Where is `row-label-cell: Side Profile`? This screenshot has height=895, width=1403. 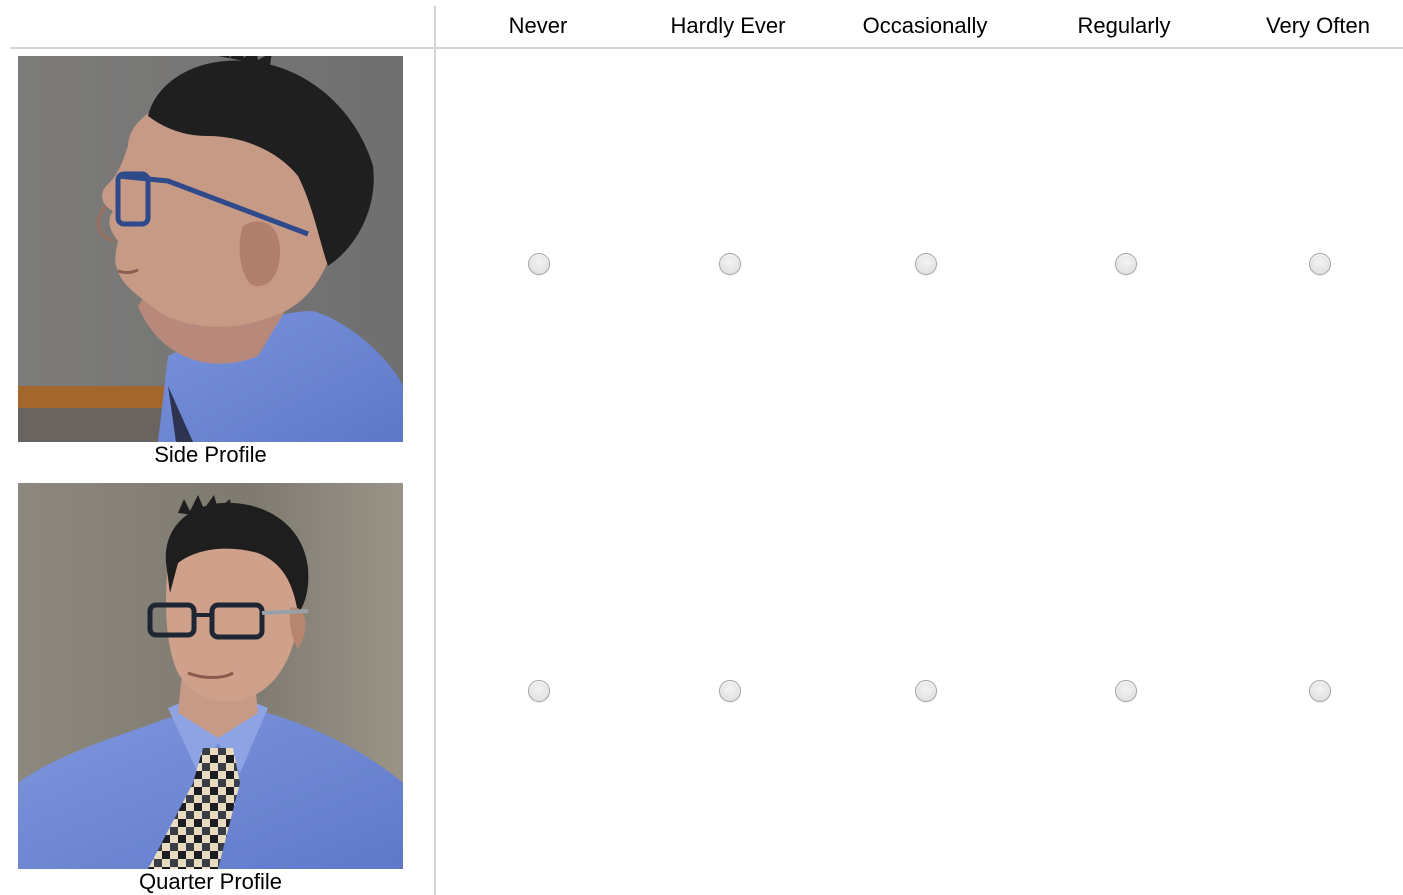 row-label-cell: Side Profile is located at coordinates (210, 262).